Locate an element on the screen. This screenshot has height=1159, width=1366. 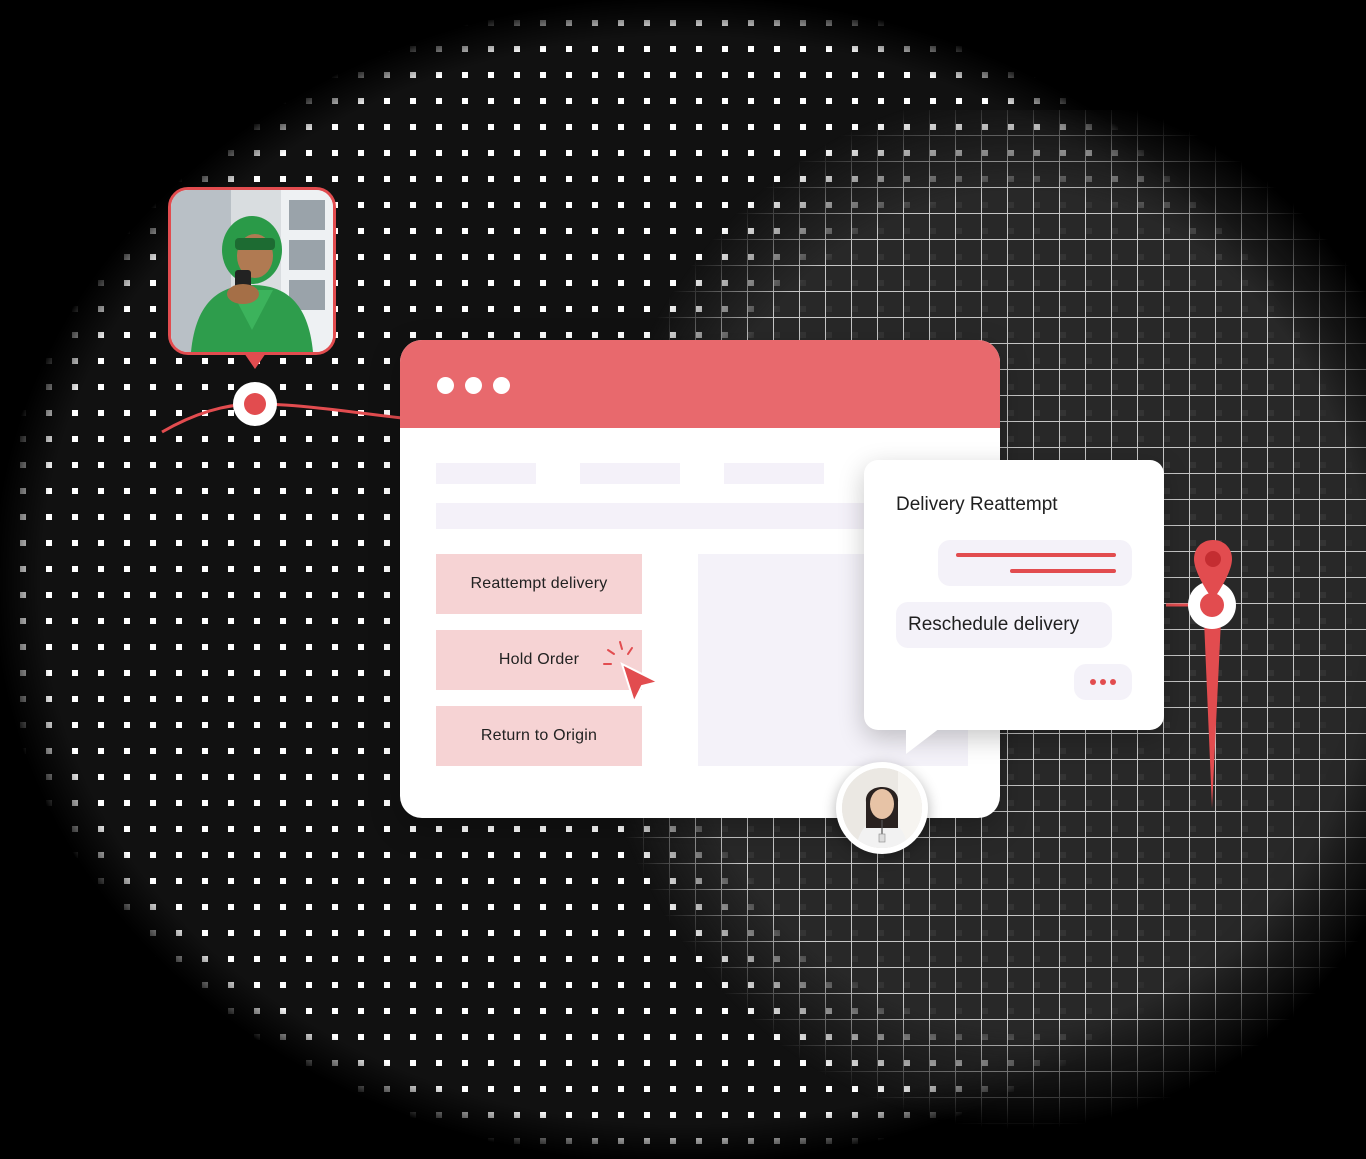
chat-popup: Delivery Reattempt Reschedule delivery is located at coordinates (1014, 595).